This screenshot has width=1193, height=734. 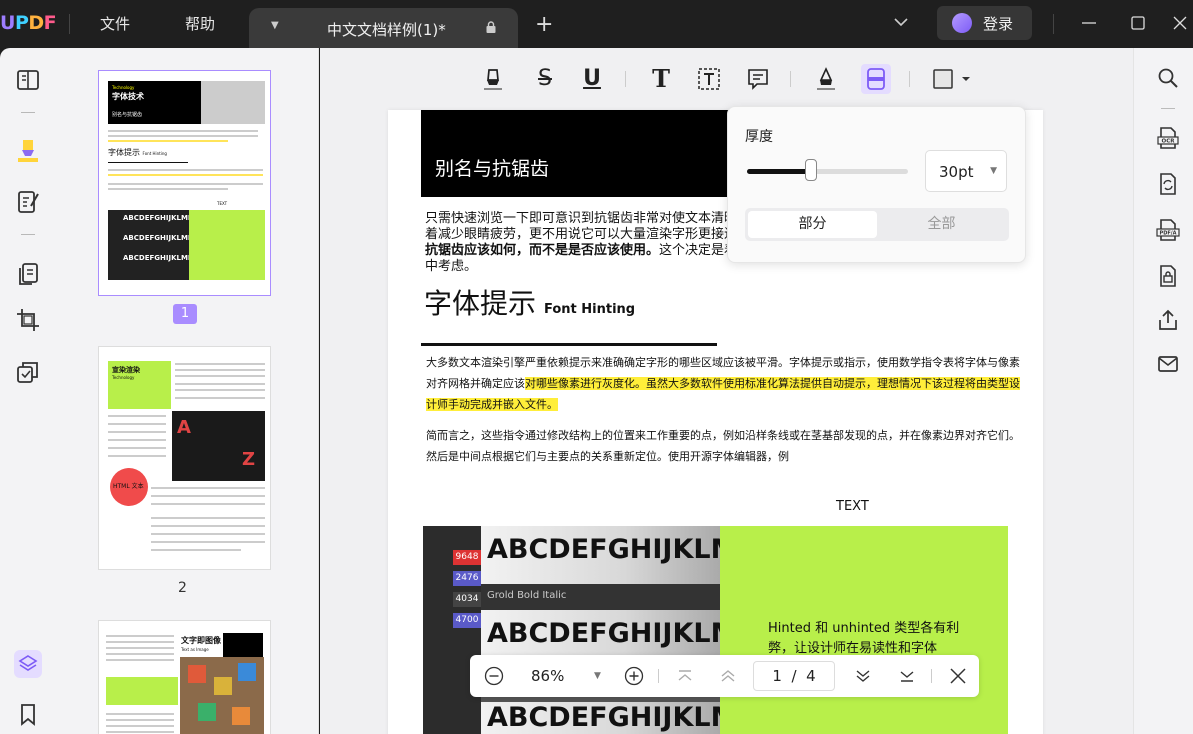 What do you see at coordinates (182, 588) in the screenshot?
I see `page-number-2: 2` at bounding box center [182, 588].